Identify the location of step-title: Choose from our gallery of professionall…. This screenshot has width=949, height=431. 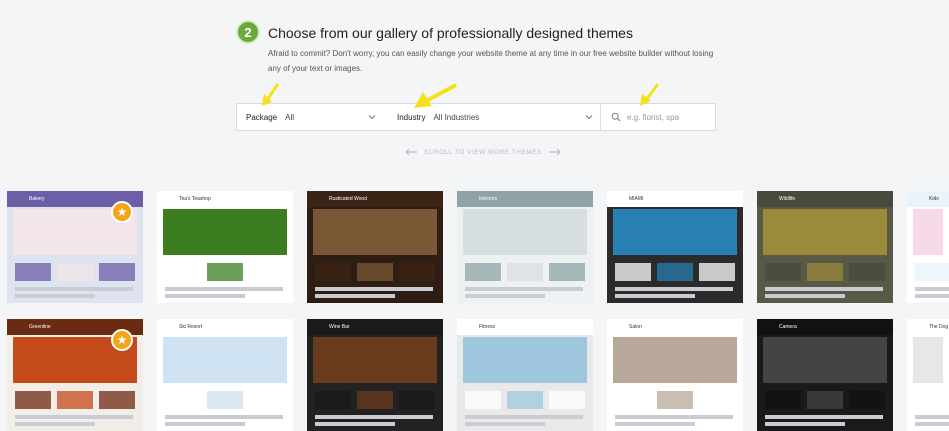
(450, 33).